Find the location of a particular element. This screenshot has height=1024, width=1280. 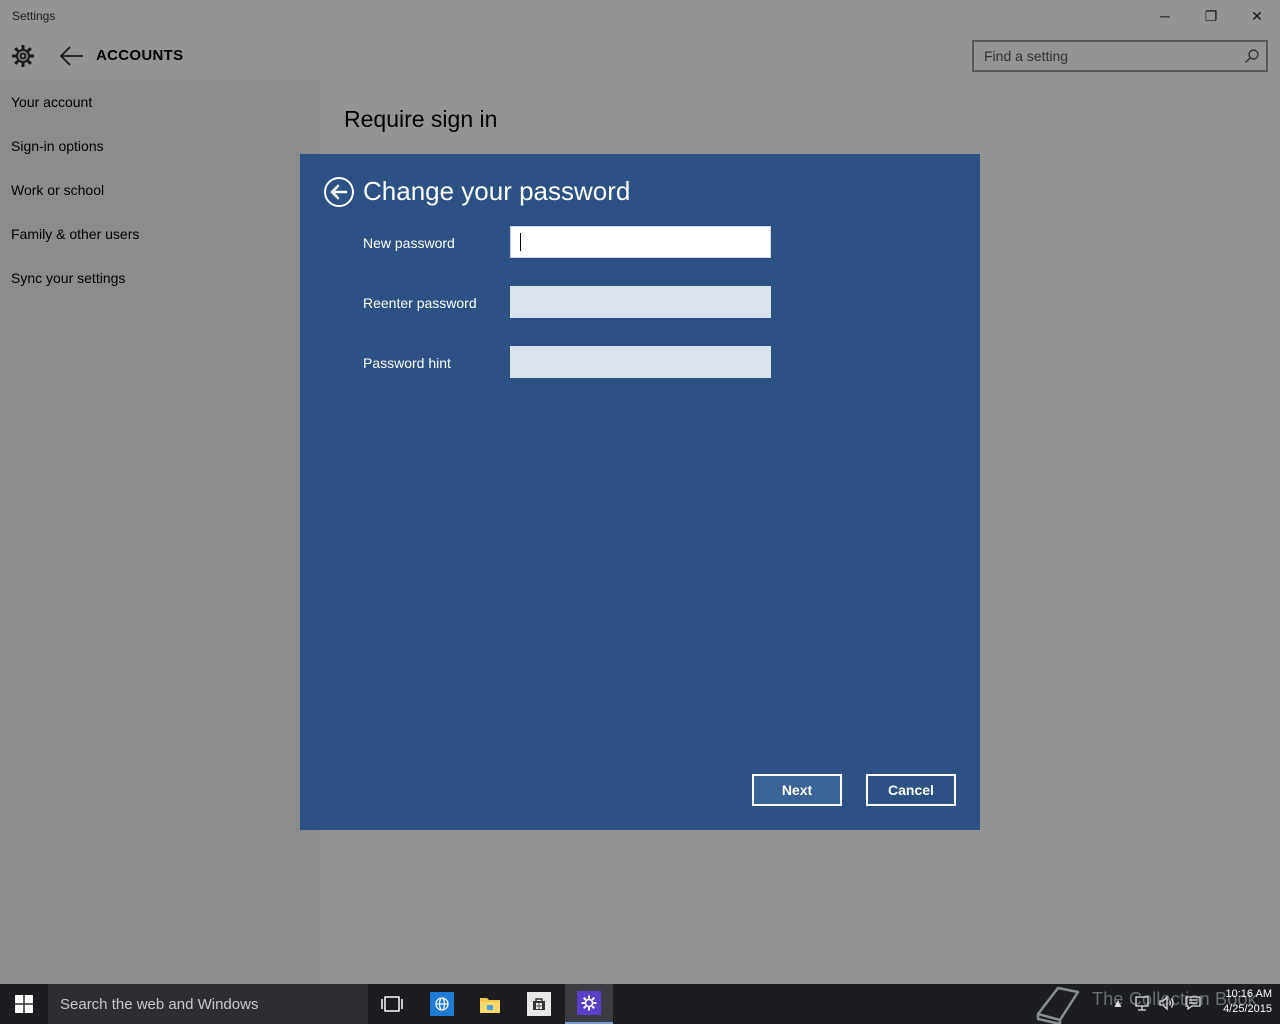

settings-icon is located at coordinates (589, 1003).